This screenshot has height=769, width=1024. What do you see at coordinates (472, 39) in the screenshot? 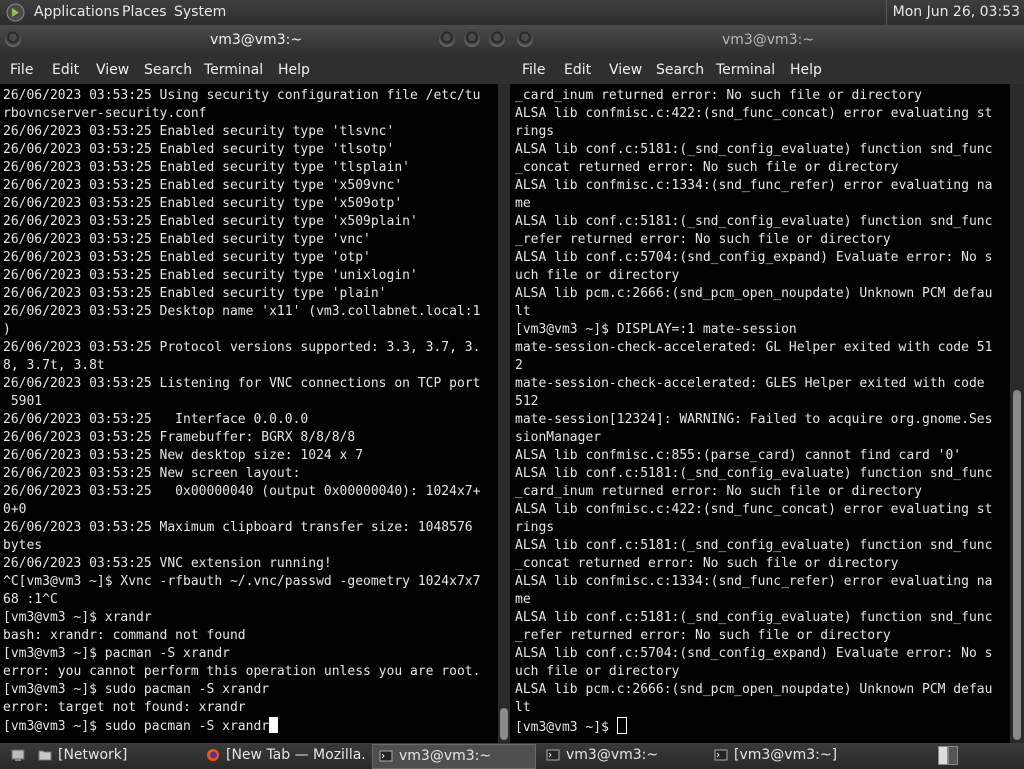
I see `maximize-button` at bounding box center [472, 39].